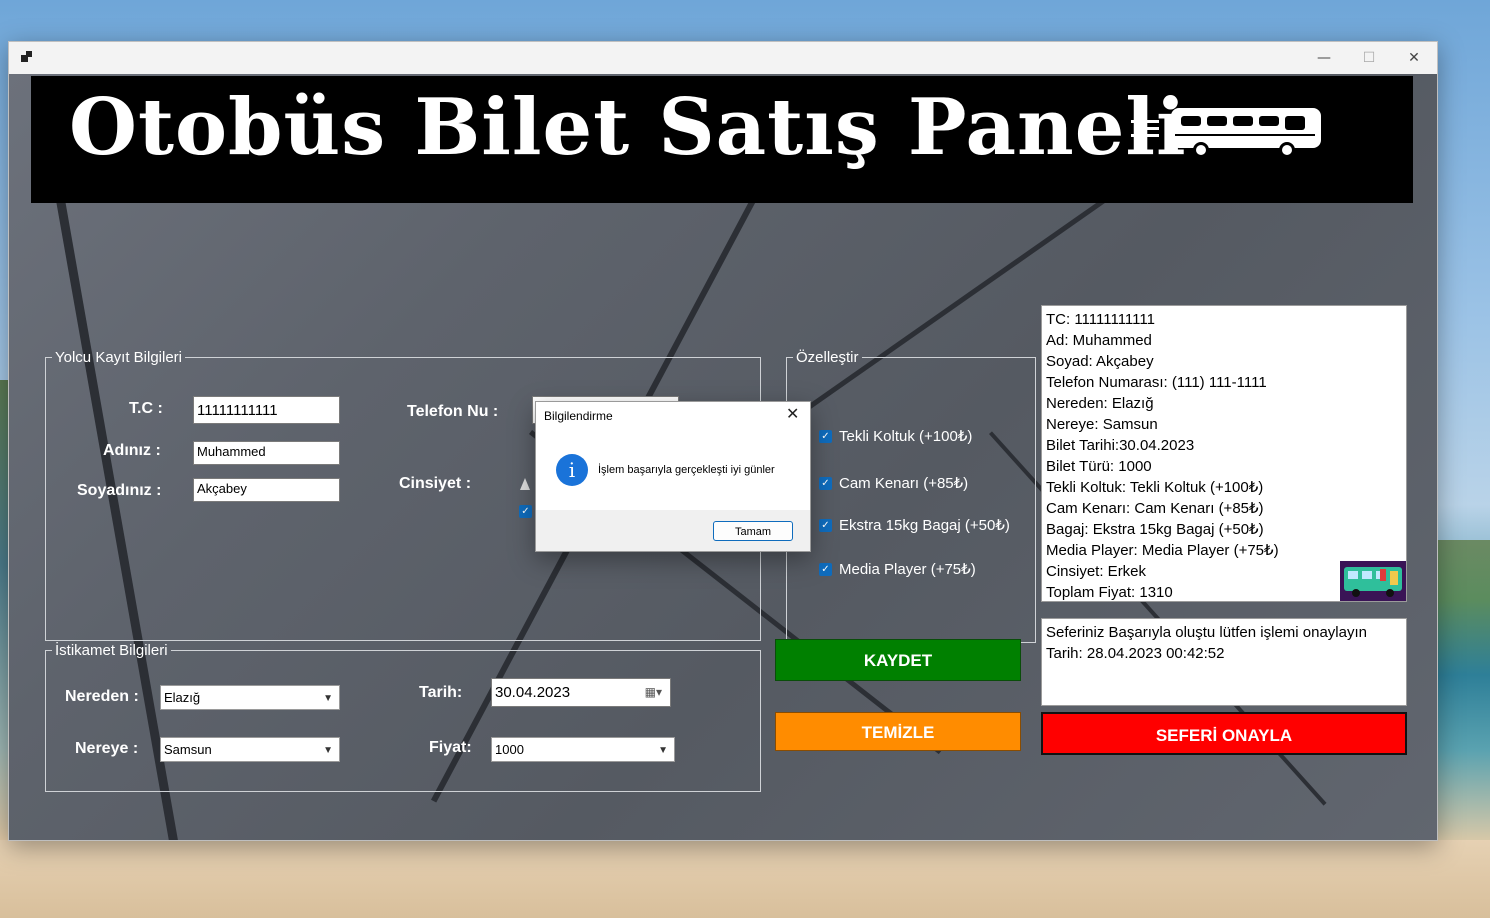 Image resolution: width=1490 pixels, height=918 pixels. I want to click on tarih-datepicker: 30.04.2023 ▦▾, so click(581, 692).